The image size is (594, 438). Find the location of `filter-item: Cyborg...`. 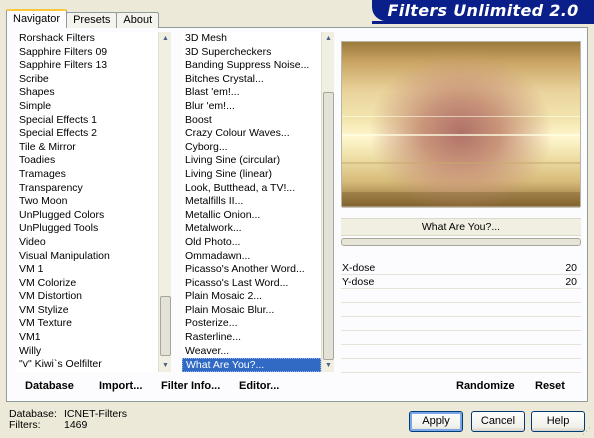

filter-item: Cyborg... is located at coordinates (251, 148).